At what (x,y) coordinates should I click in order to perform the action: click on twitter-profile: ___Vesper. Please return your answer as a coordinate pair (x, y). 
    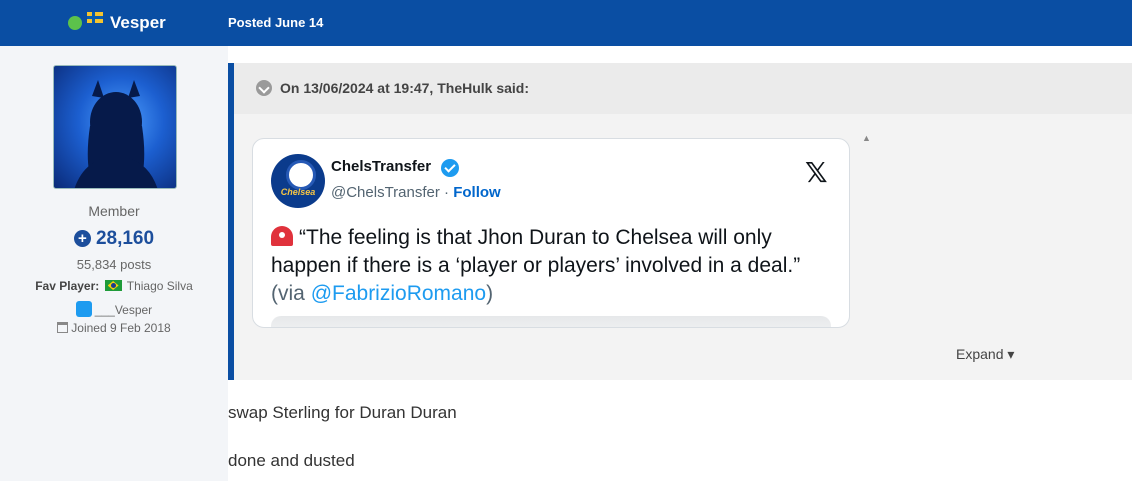
    Looking at the image, I should click on (114, 309).